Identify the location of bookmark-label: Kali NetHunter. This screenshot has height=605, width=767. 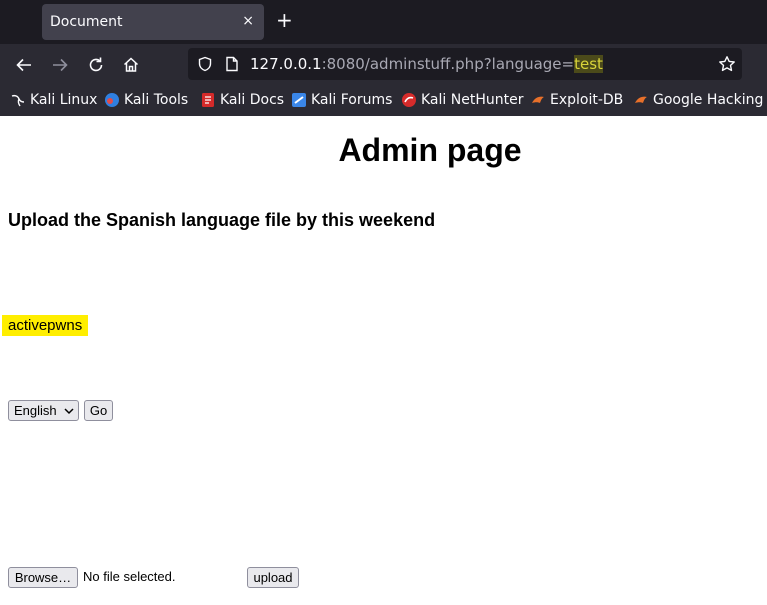
(472, 100).